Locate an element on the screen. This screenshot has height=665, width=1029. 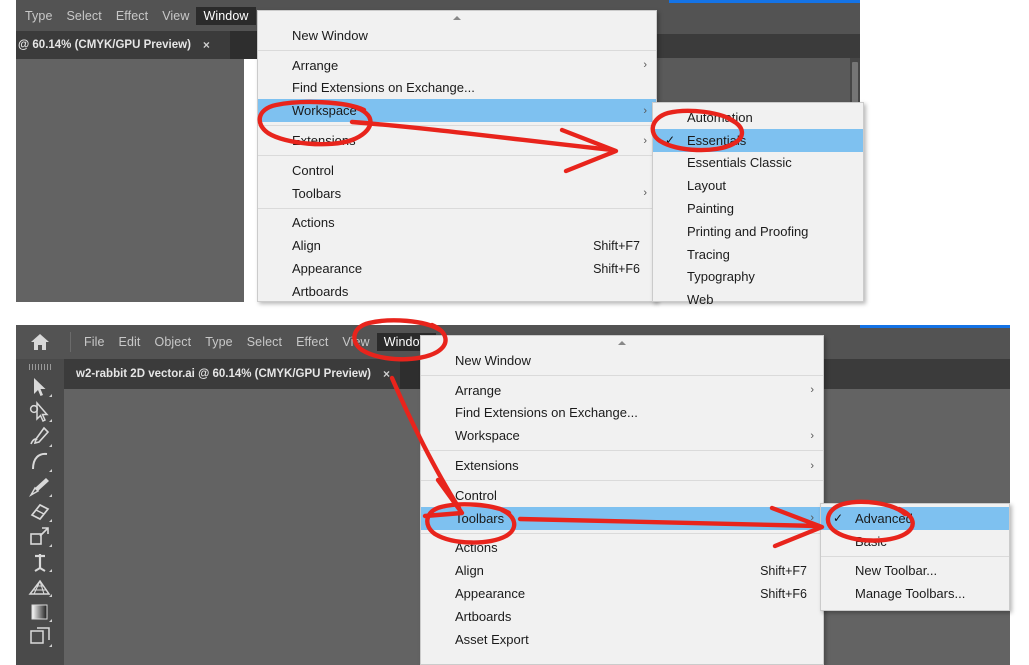
menu-item-label: Control is located at coordinates (476, 495).